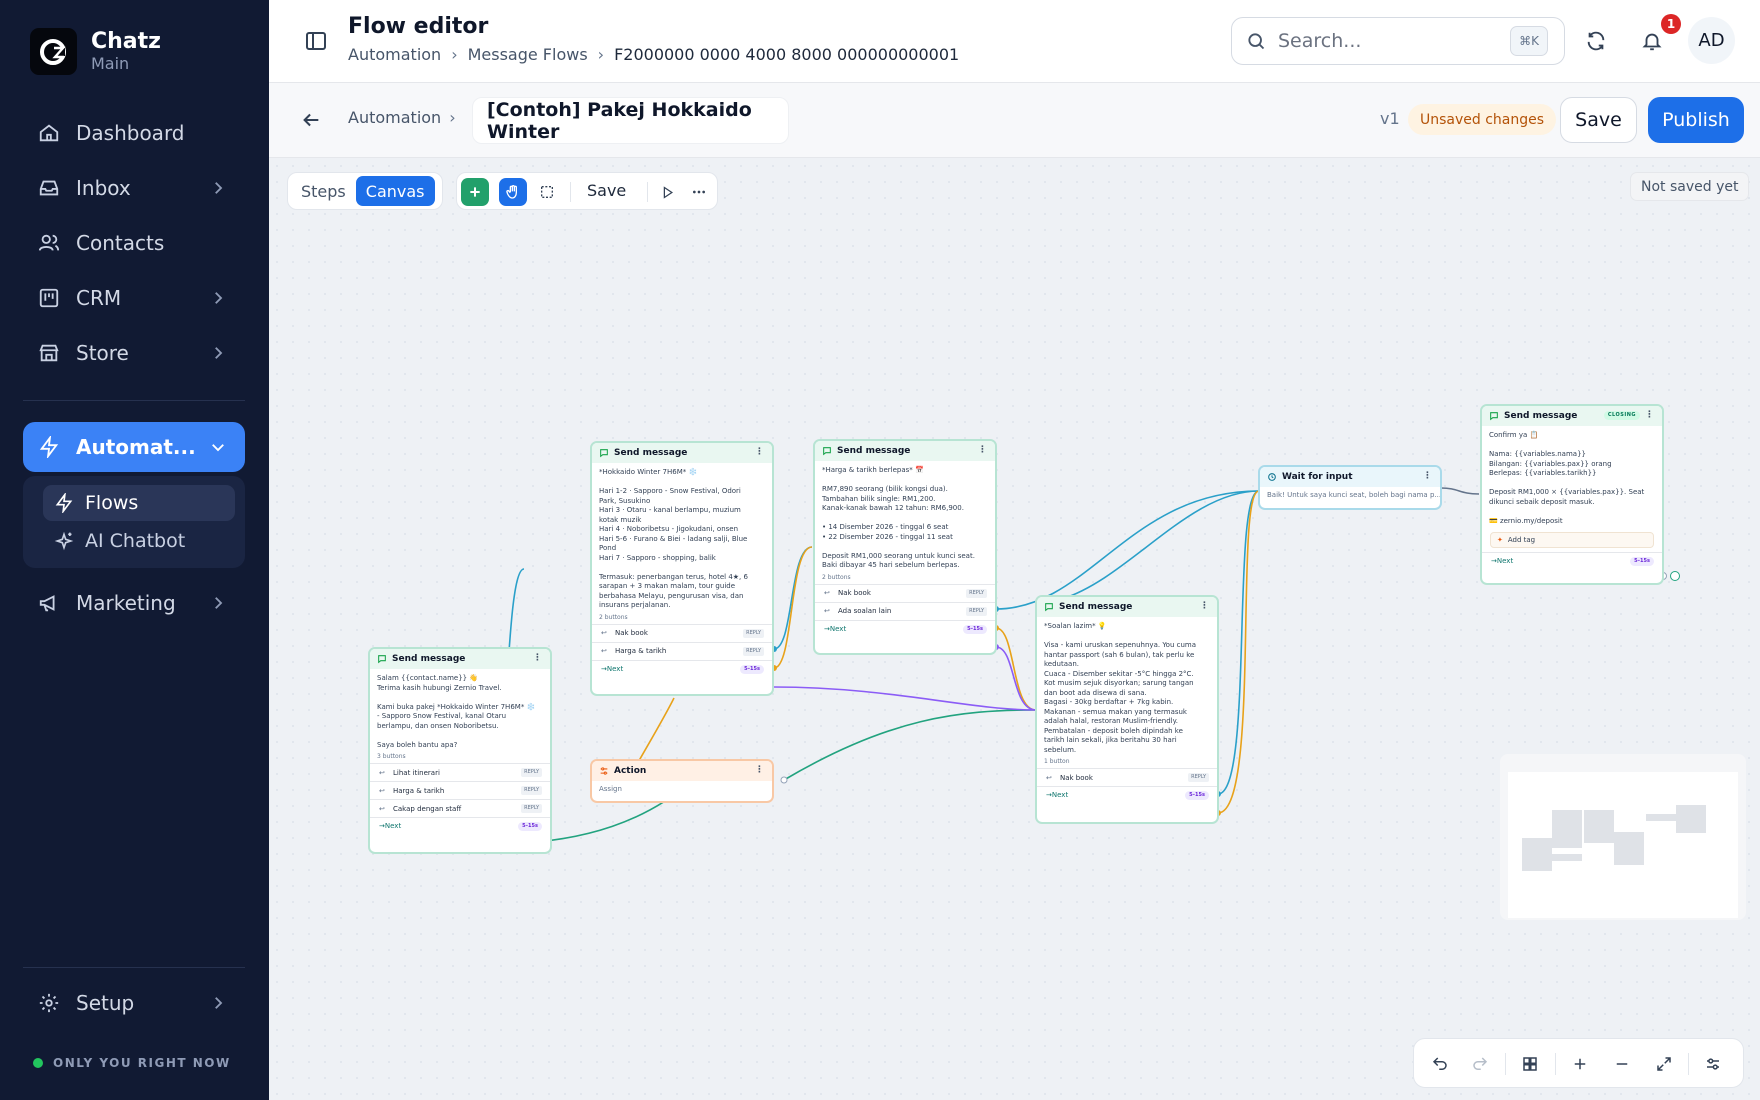 This screenshot has width=1760, height=1100. I want to click on toolbar-save-button: Save, so click(606, 190).